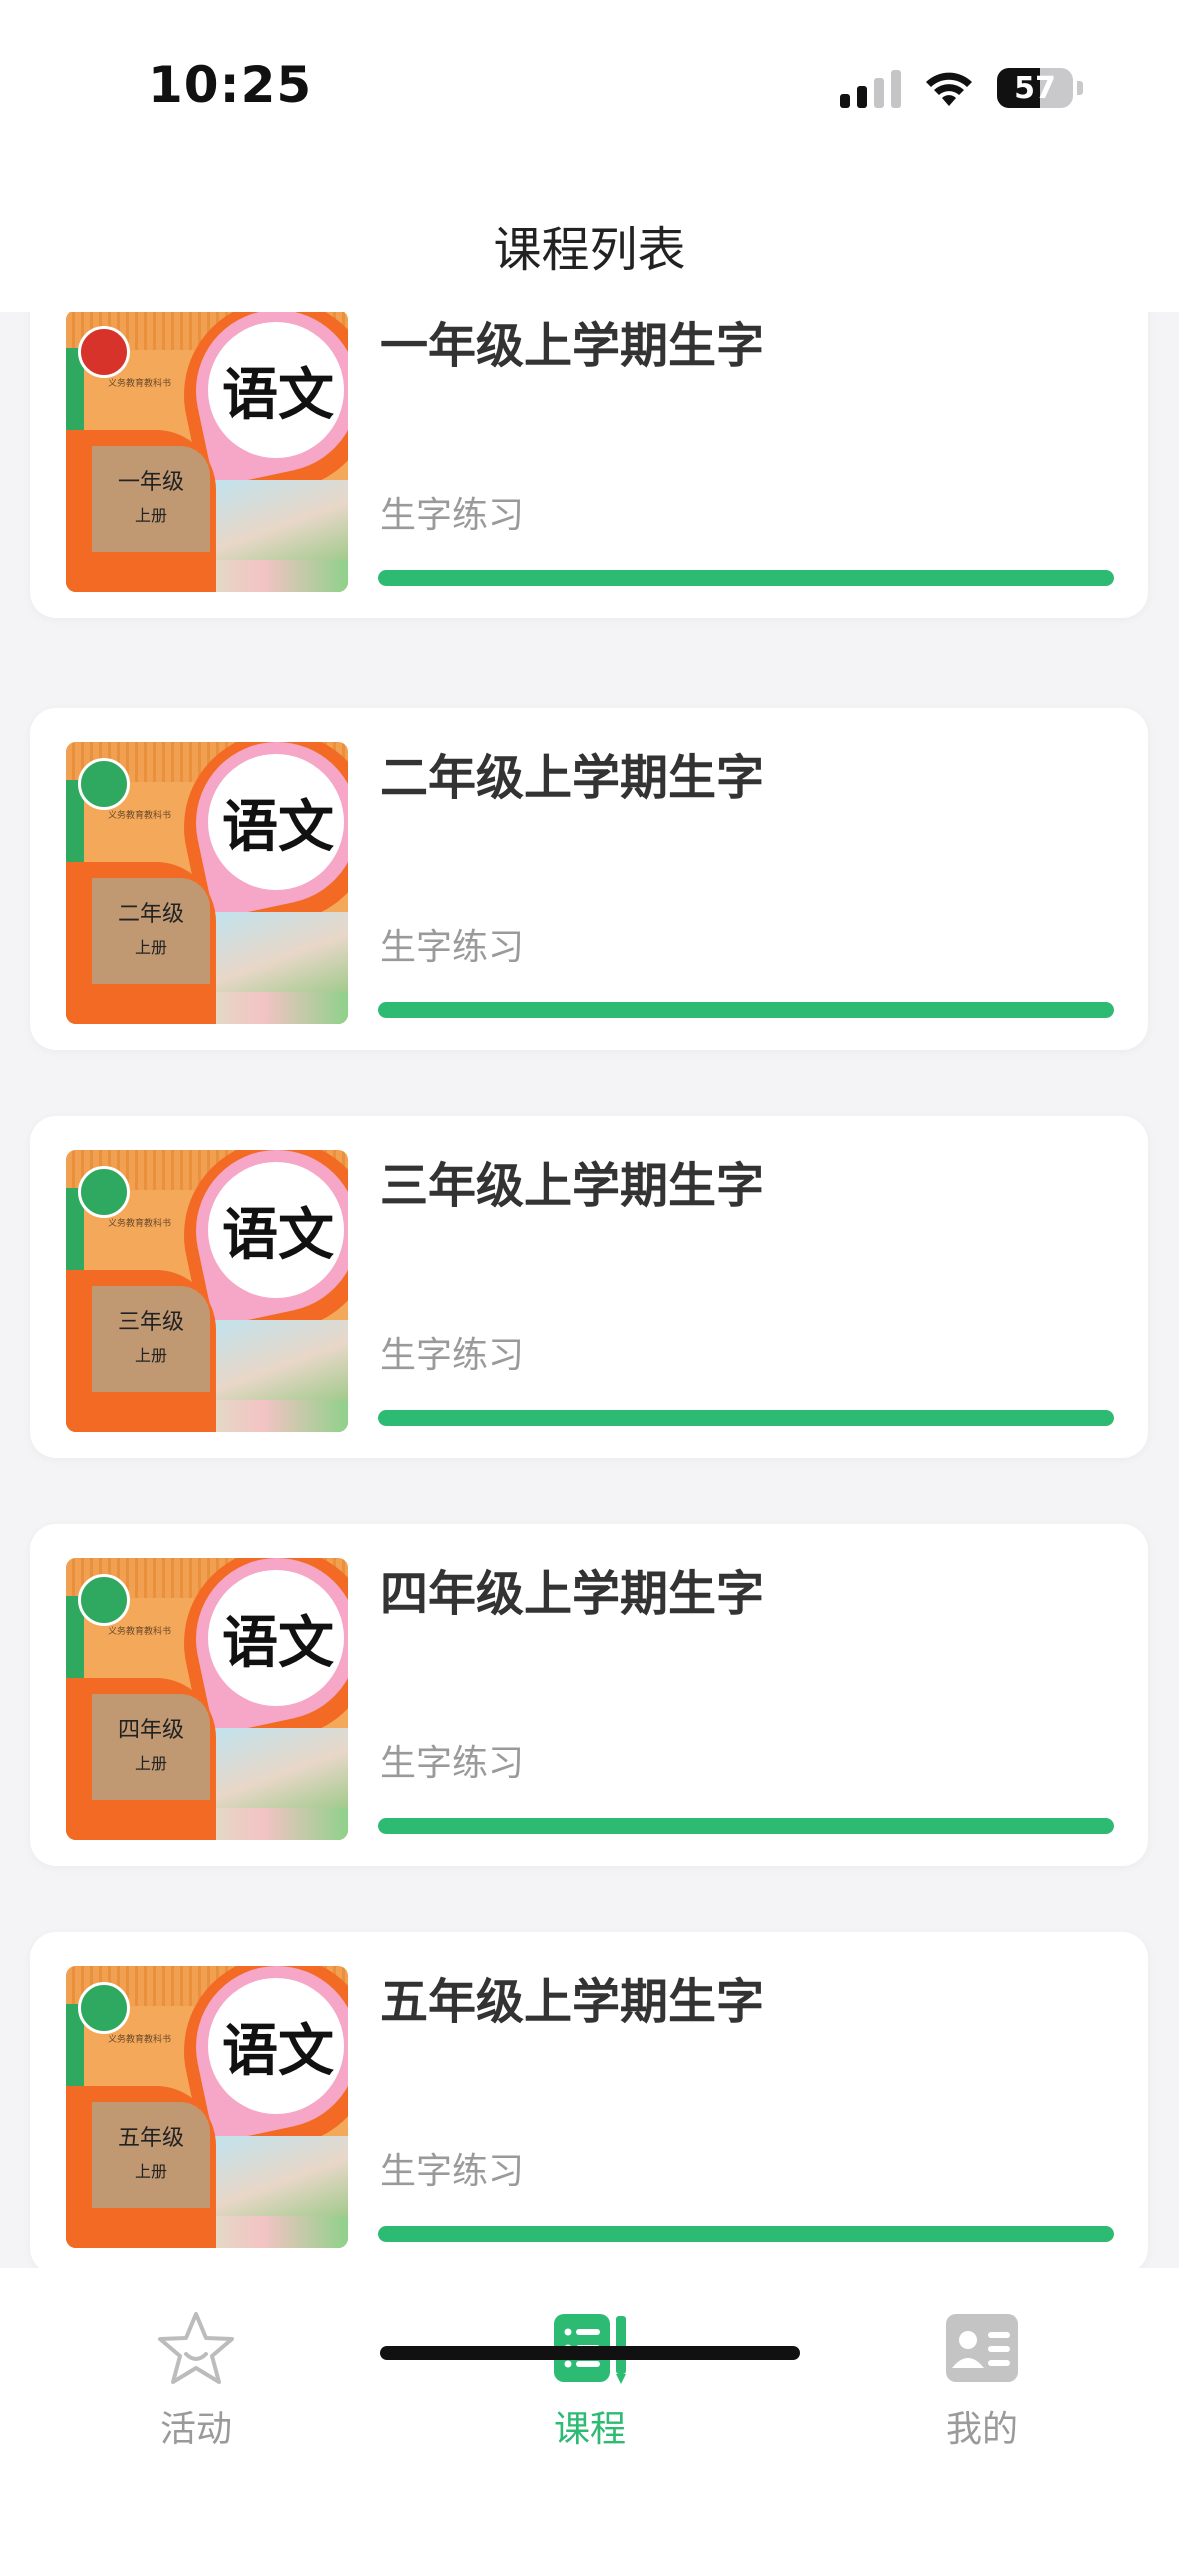 Image resolution: width=1179 pixels, height=2556 pixels. I want to click on page-title: 课程列表, so click(589, 250).